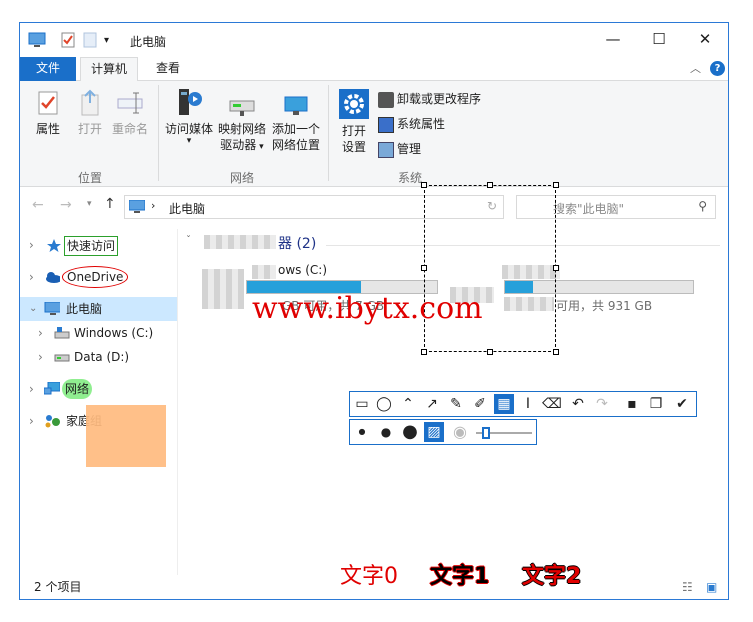 The width and height of the screenshot is (753, 622). What do you see at coordinates (353, 131) in the screenshot?
I see `open-settings-label-1: 打开` at bounding box center [353, 131].